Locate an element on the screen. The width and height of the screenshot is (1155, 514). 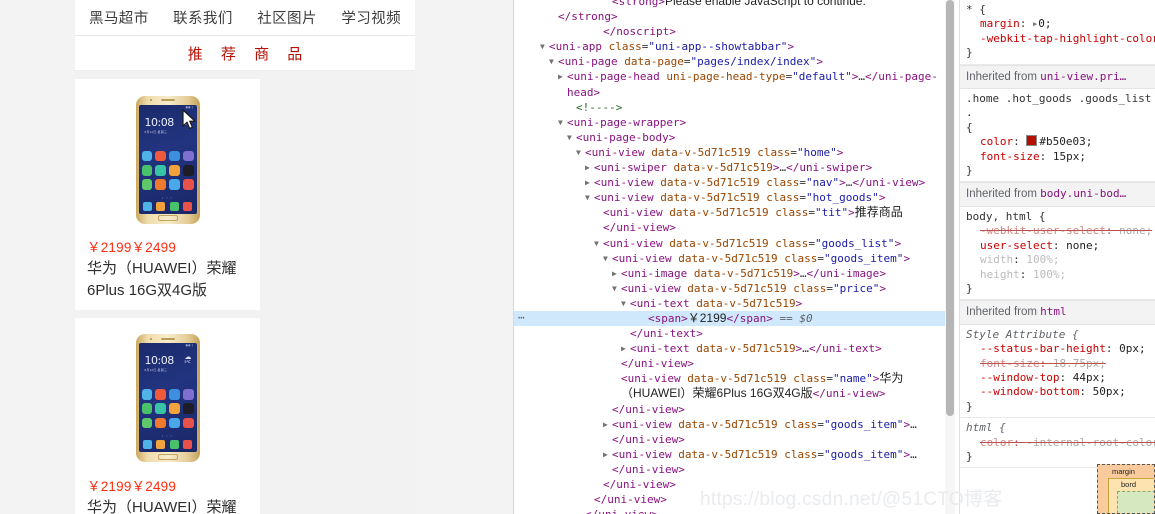
css-property: --status-bar-height is located at coordinates (1043, 348).